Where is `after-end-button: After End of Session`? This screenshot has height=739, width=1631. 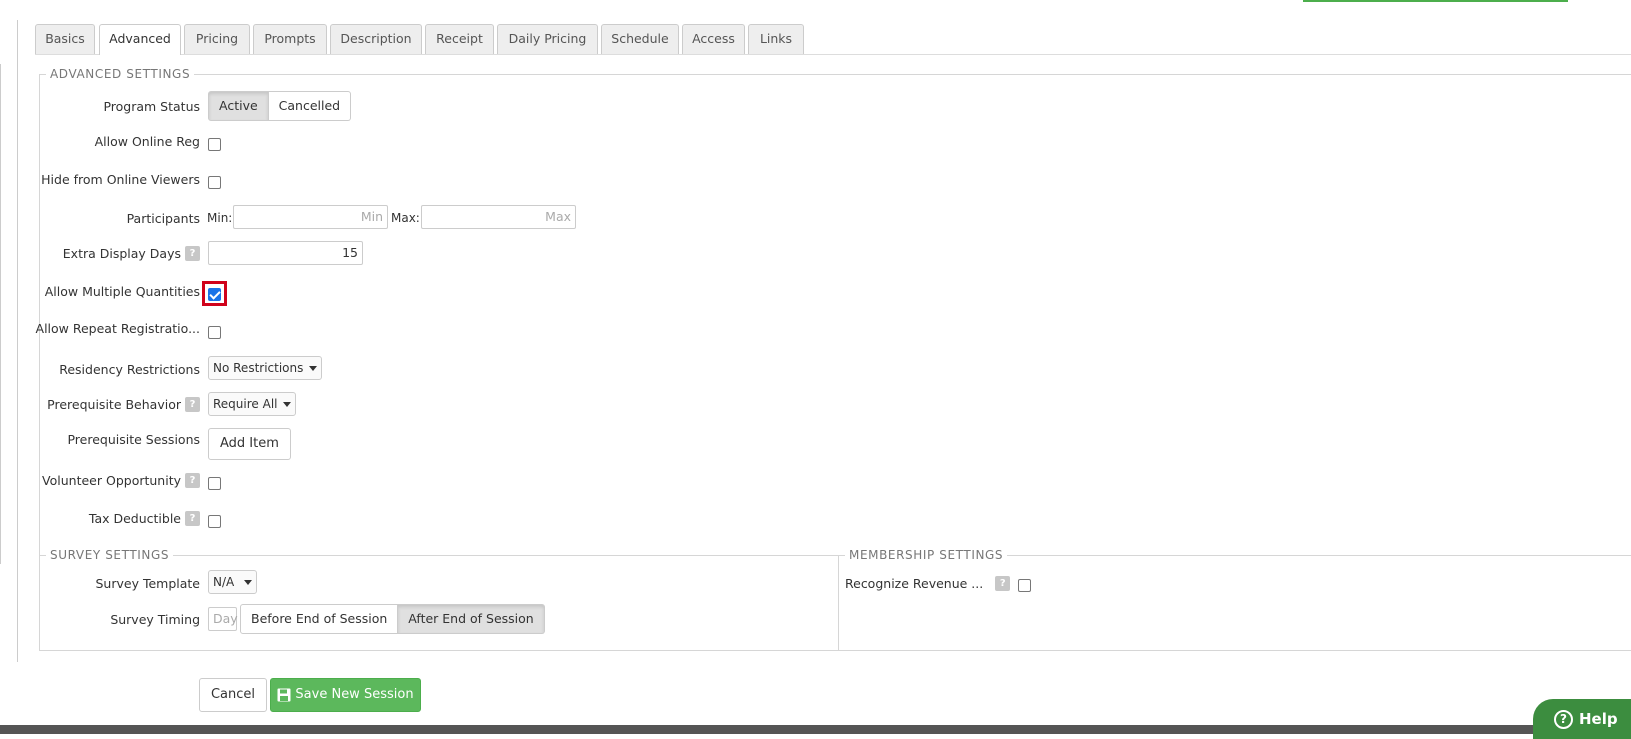 after-end-button: After End of Session is located at coordinates (471, 619).